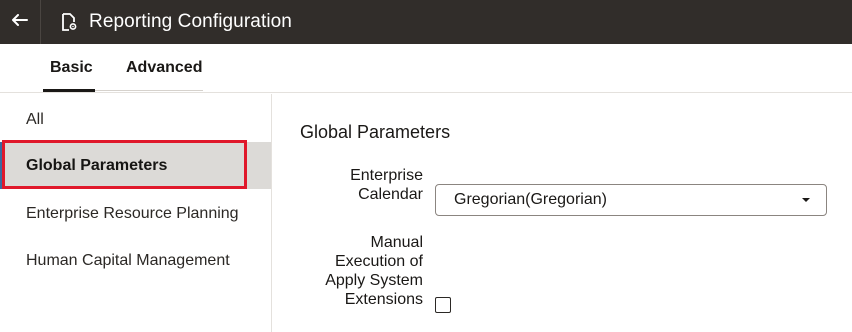 The image size is (852, 332). What do you see at coordinates (383, 299) in the screenshot?
I see `label-line: Extensions` at bounding box center [383, 299].